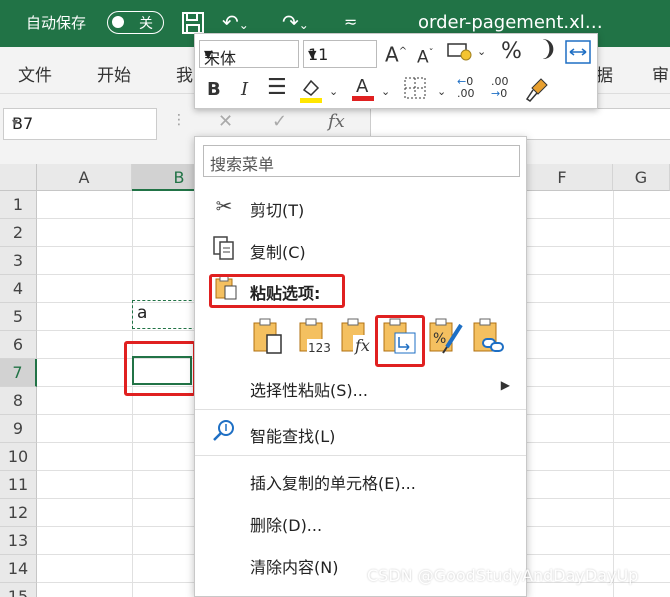  What do you see at coordinates (18, 541) in the screenshot?
I see `row-header-13: 13` at bounding box center [18, 541].